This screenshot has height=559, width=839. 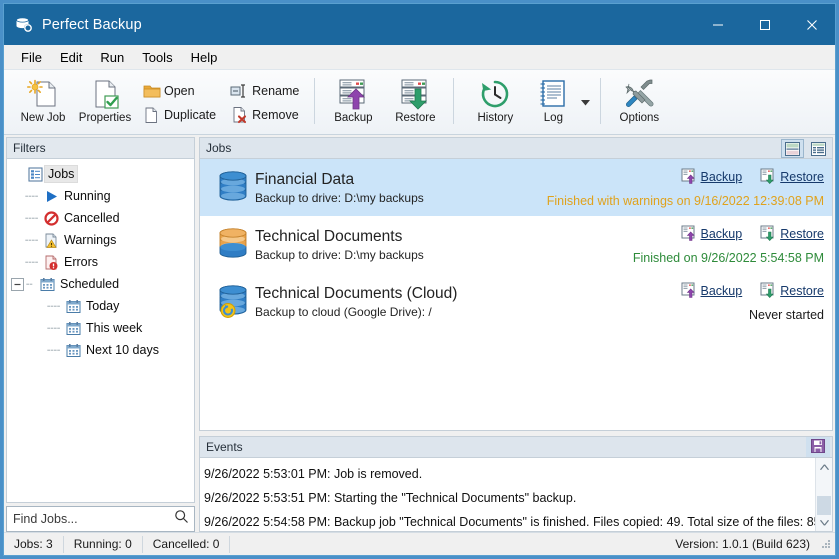 I want to click on job-subtitle: Backup to drive: D:\my backups, so click(x=339, y=254).